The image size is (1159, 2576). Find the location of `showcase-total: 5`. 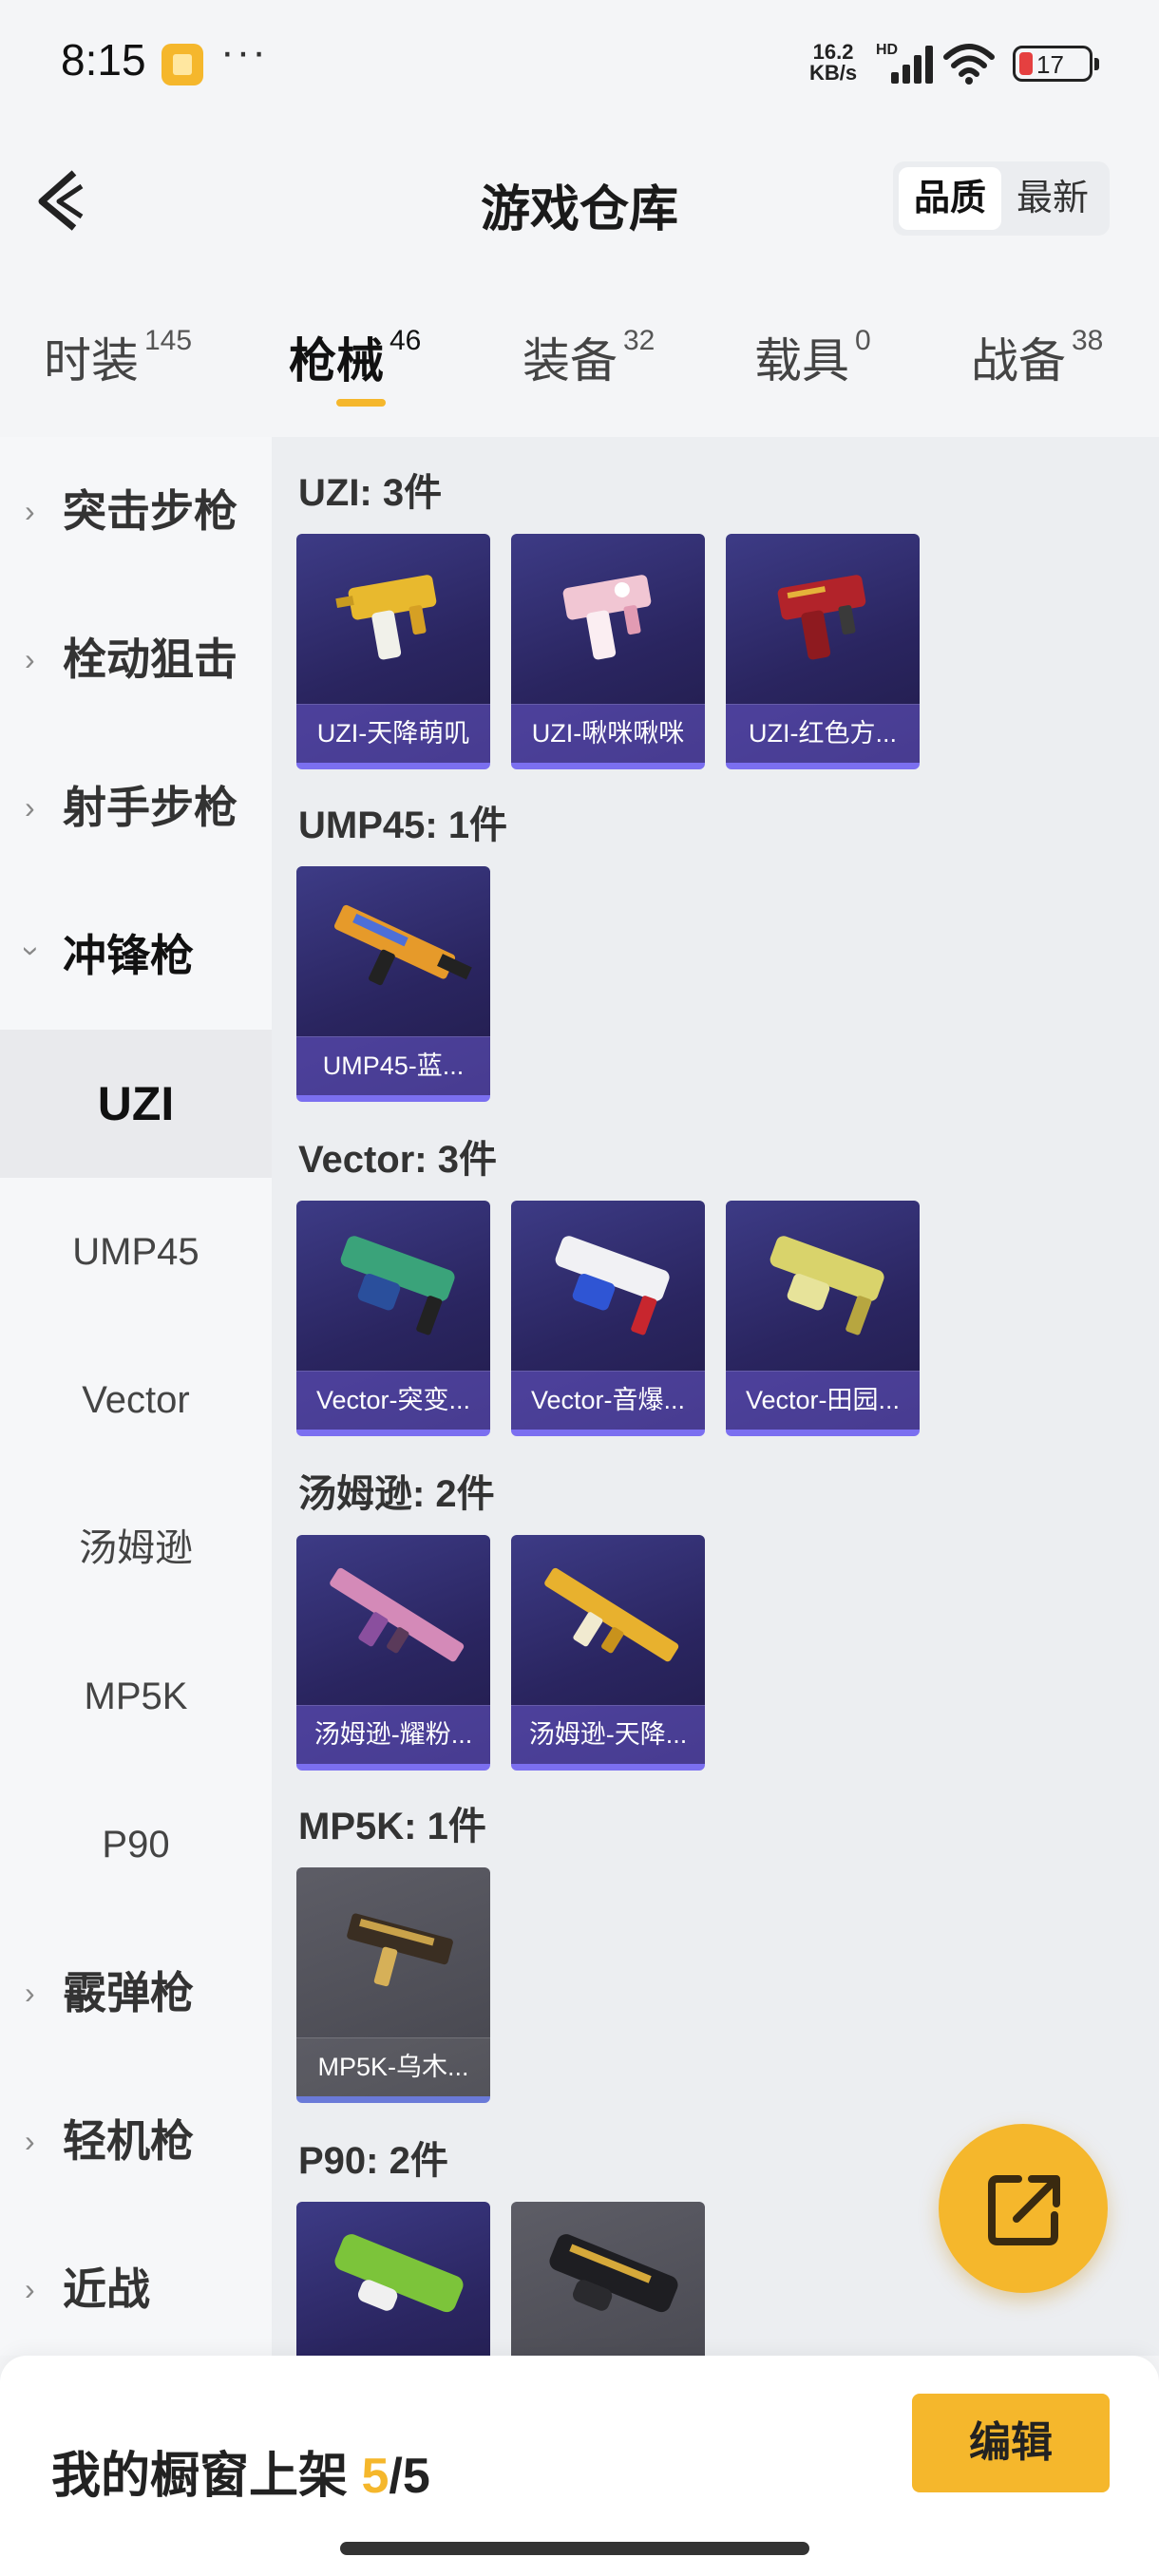

showcase-total: 5 is located at coordinates (416, 2476).